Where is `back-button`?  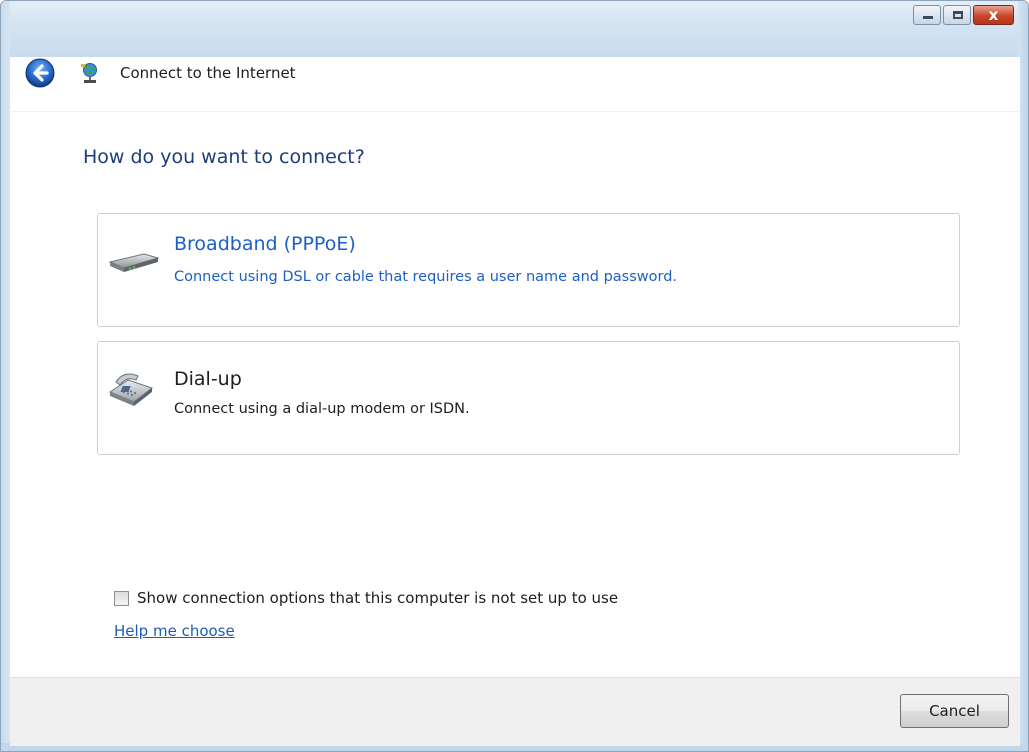 back-button is located at coordinates (40, 73).